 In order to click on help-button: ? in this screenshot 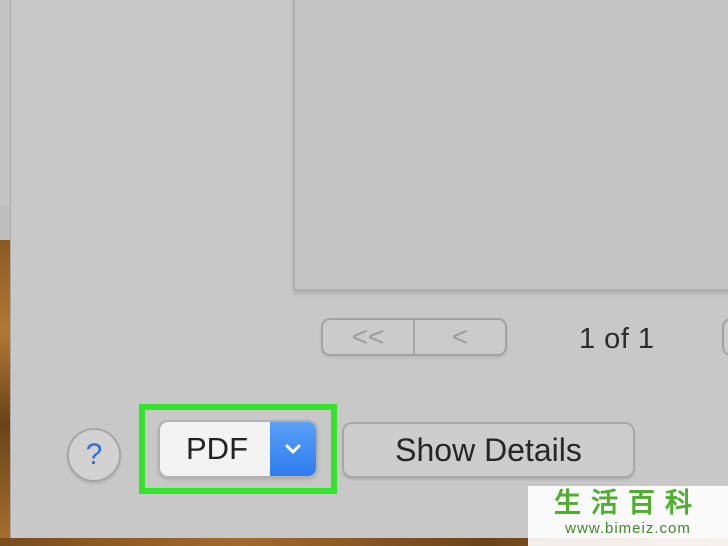, I will do `click(94, 455)`.